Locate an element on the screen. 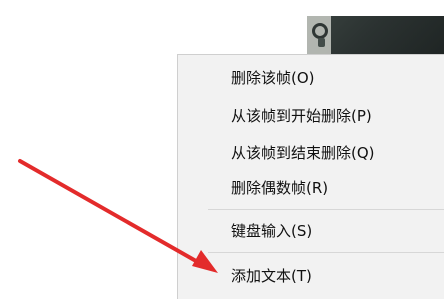 Image resolution: width=444 pixels, height=299 pixels. menu-item-delete-frame: 删除该帧(O) is located at coordinates (273, 78).